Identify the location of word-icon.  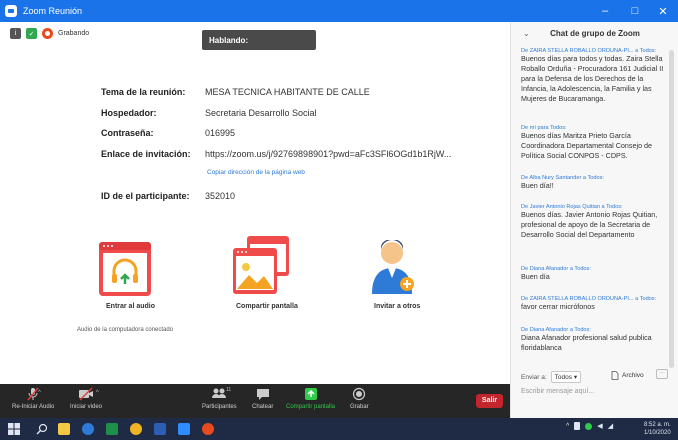
(160, 429).